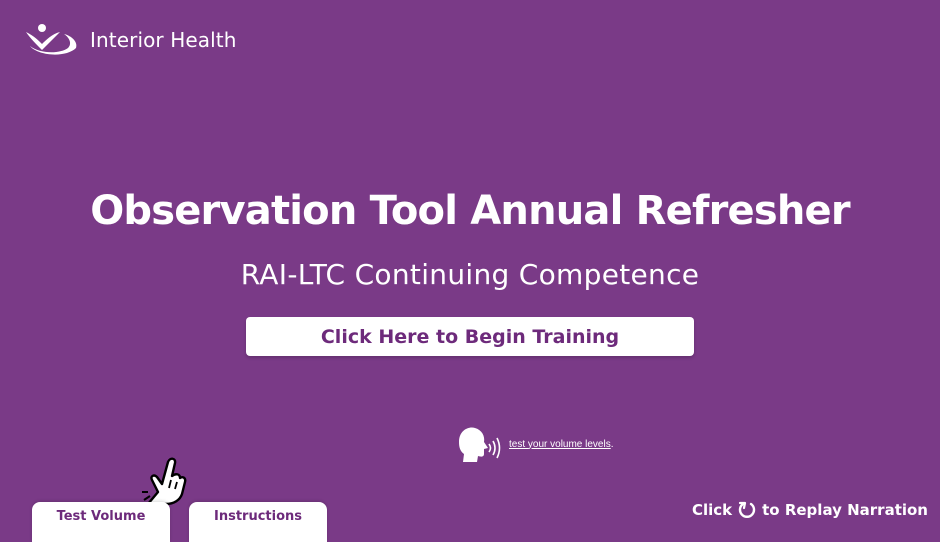 Image resolution: width=940 pixels, height=542 pixels. I want to click on test-volume-button: Test Volume, so click(101, 522).